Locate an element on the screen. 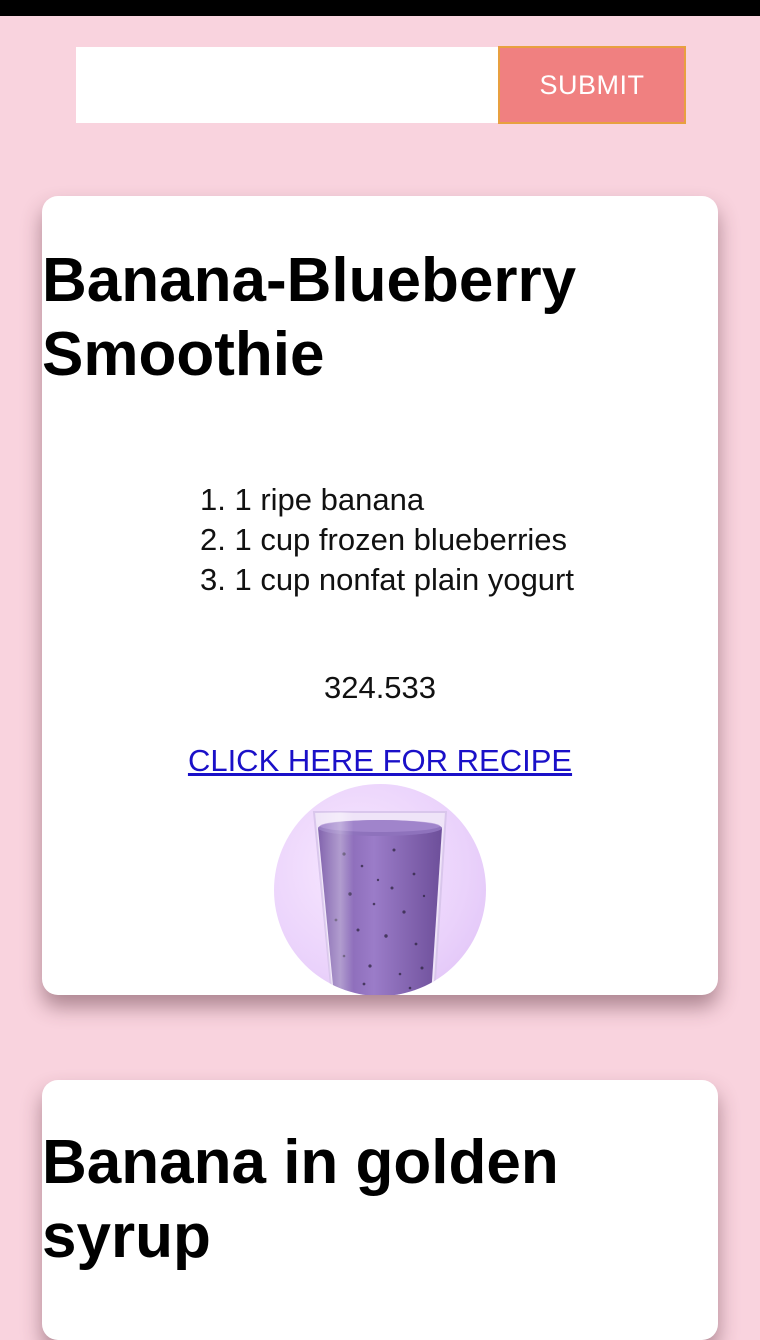  recipe-link-container: CLICK HERE FOR RECIPE is located at coordinates (380, 761).